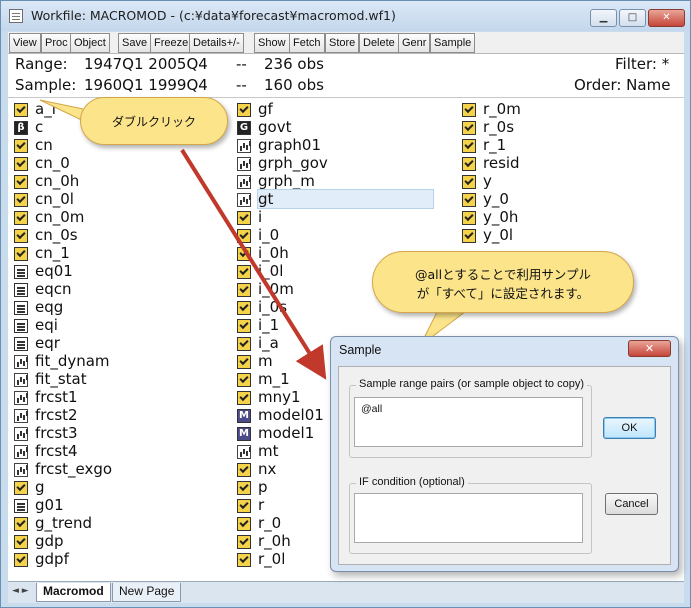  What do you see at coordinates (270, 523) in the screenshot?
I see `object-name: r_0` at bounding box center [270, 523].